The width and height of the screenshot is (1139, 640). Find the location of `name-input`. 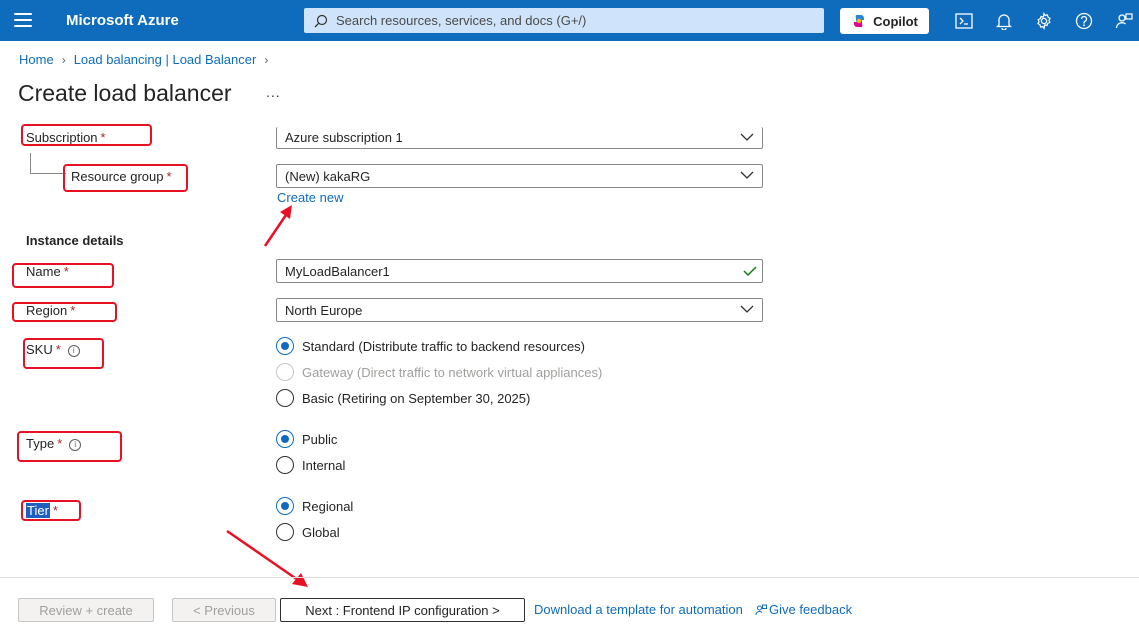

name-input is located at coordinates (502, 271).